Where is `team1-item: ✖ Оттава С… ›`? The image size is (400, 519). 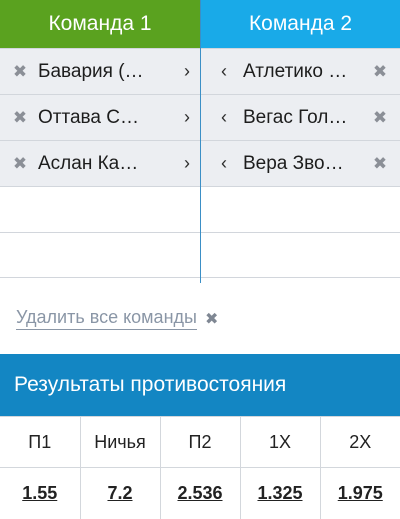 team1-item: ✖ Оттава С… › is located at coordinates (100, 117).